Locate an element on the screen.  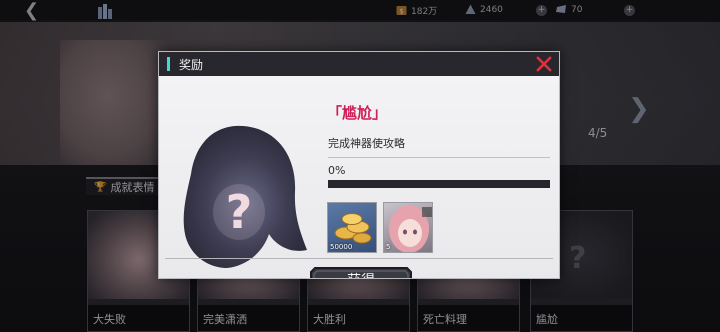
divider is located at coordinates (439, 157).